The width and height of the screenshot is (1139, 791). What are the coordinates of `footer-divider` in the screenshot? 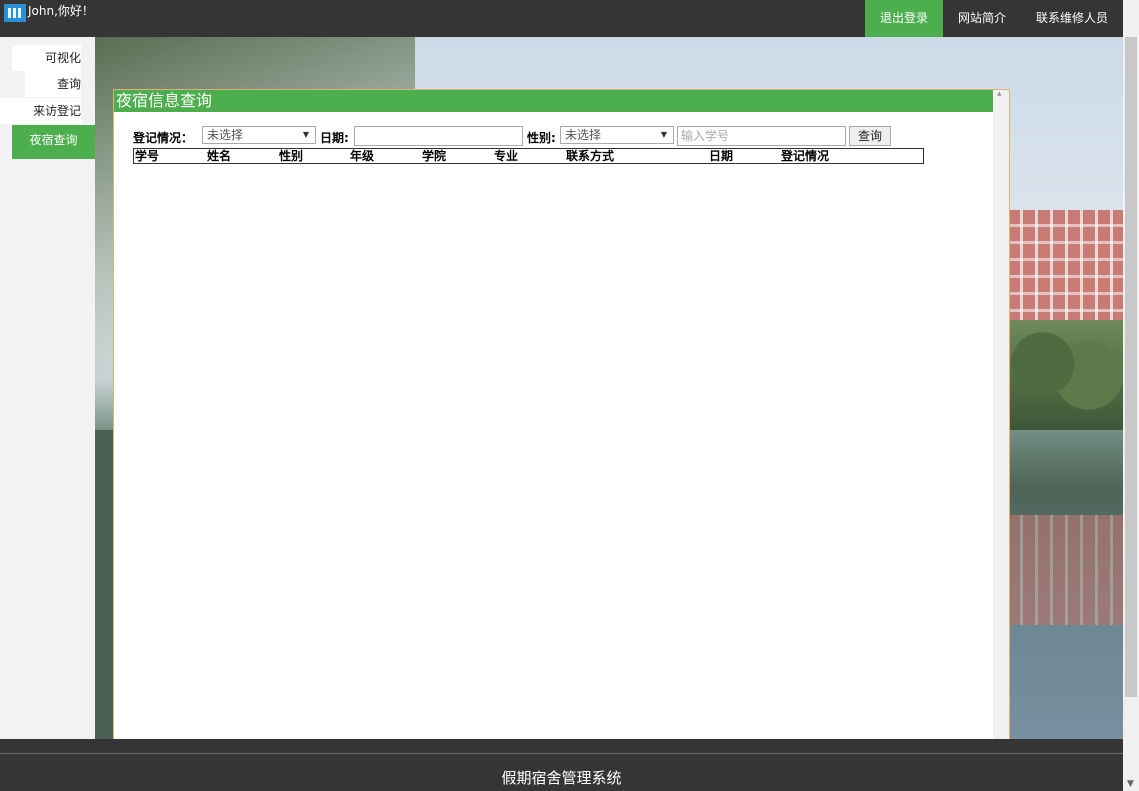 It's located at (561, 753).